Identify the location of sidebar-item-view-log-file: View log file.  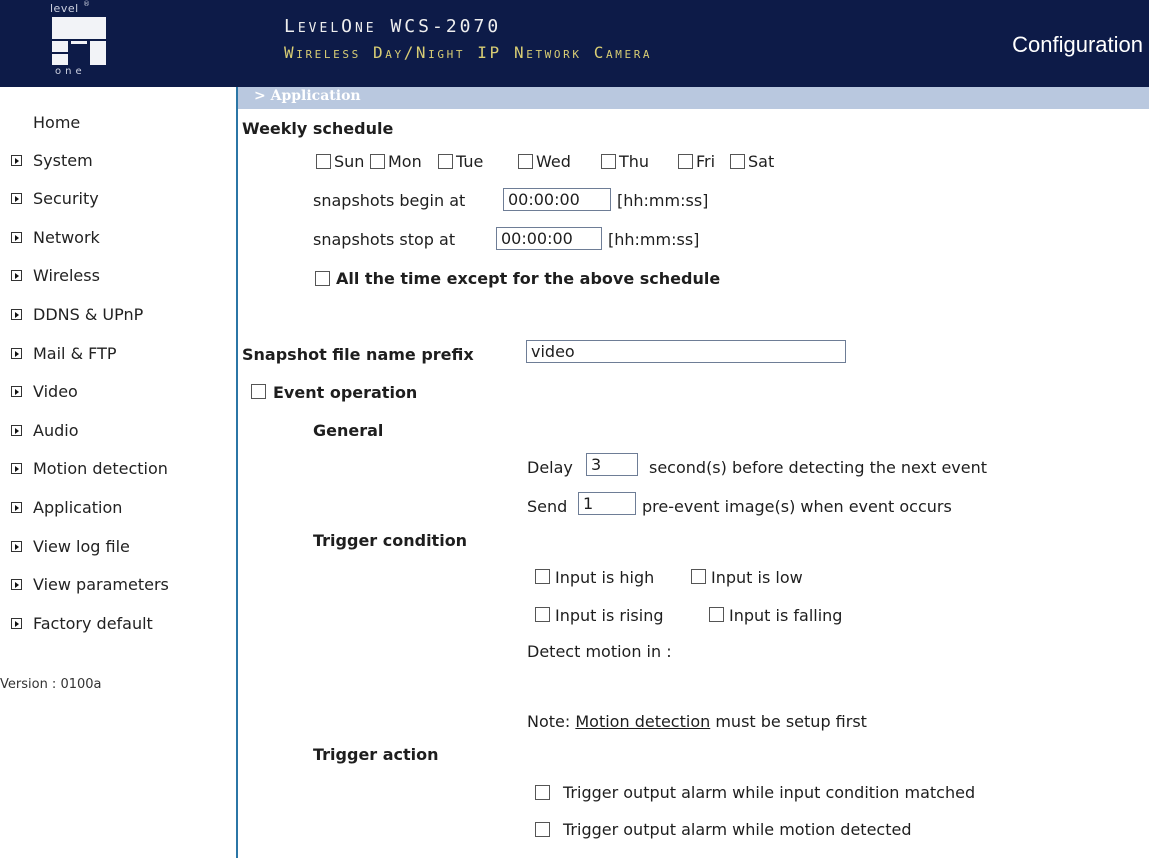
(65, 546).